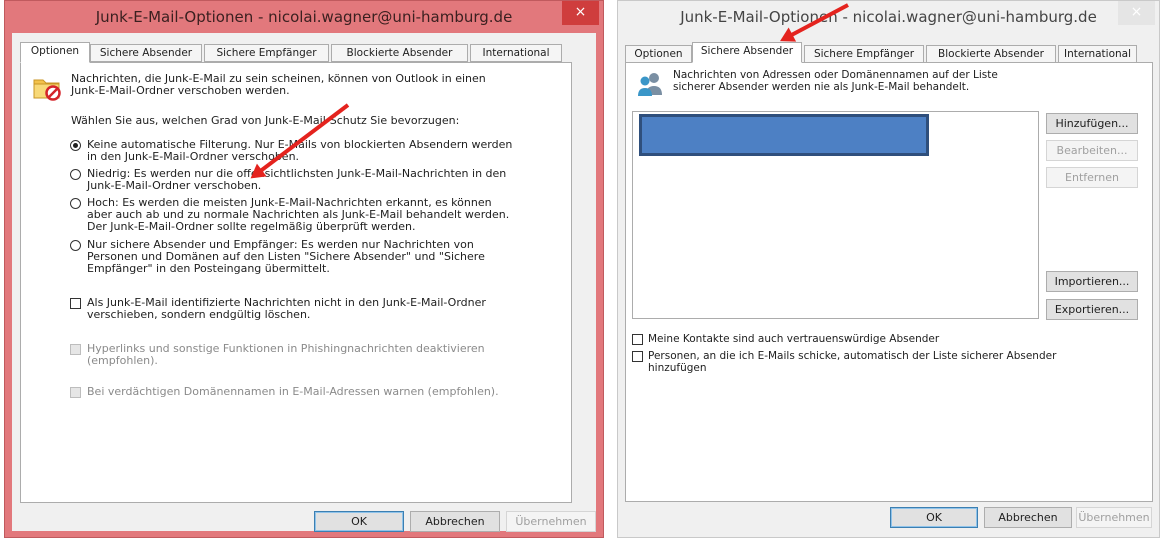 The image size is (1163, 540). I want to click on junk-folder-icon, so click(47, 87).